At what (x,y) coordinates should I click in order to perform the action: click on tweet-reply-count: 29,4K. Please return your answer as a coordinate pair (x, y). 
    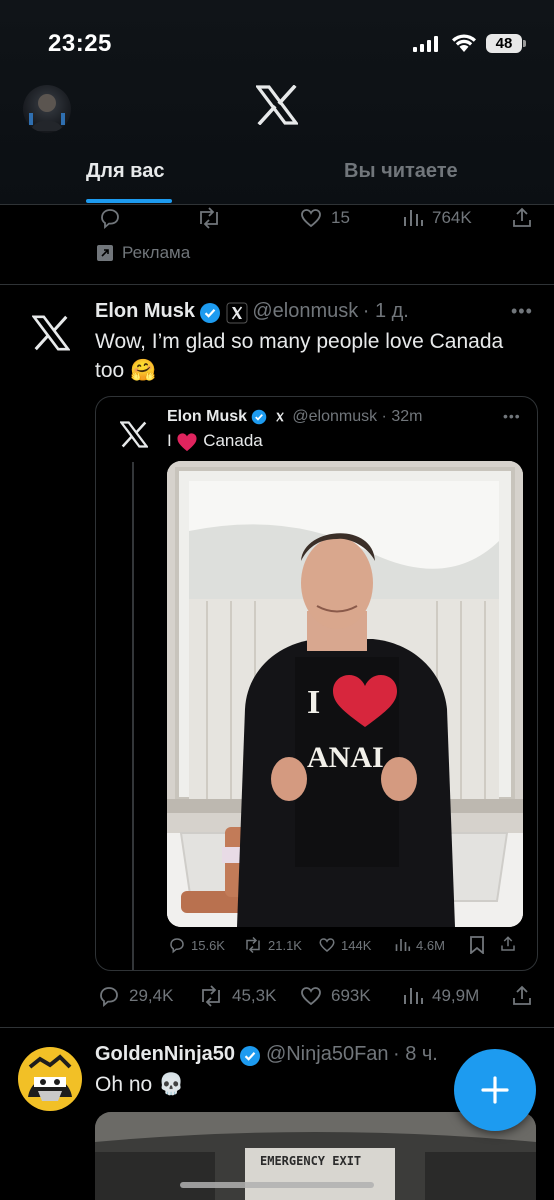
    Looking at the image, I should click on (151, 995).